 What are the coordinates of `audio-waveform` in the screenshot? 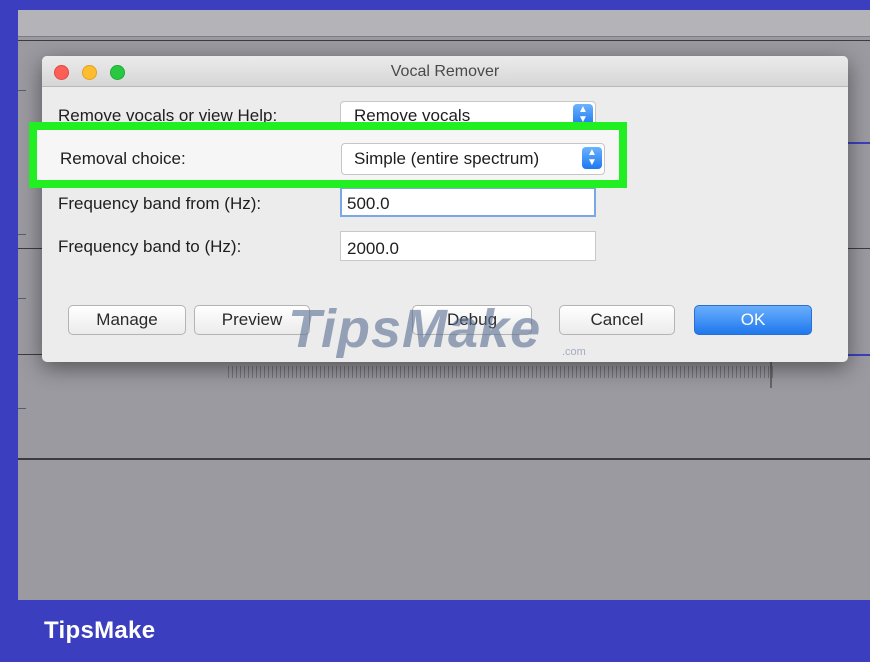 It's located at (502, 372).